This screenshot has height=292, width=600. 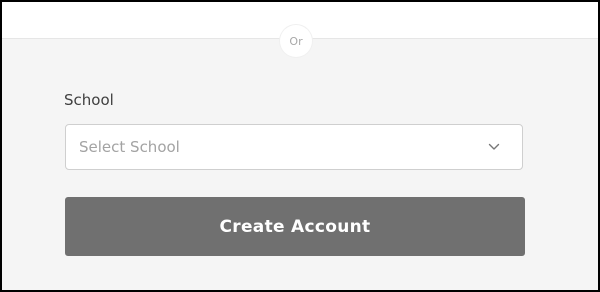 What do you see at coordinates (89, 100) in the screenshot?
I see `school-field-label: School` at bounding box center [89, 100].